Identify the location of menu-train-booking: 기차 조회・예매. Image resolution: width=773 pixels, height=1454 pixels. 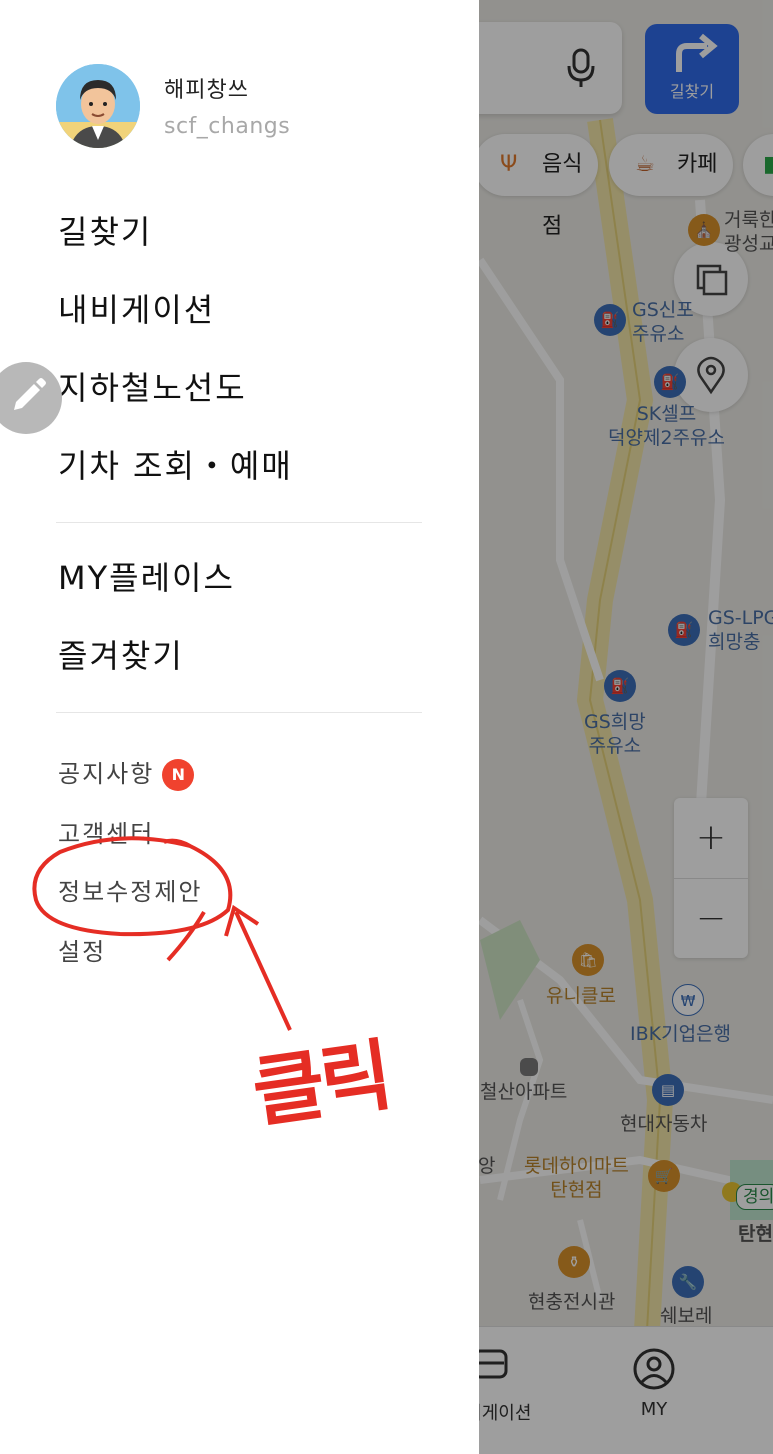
(175, 466).